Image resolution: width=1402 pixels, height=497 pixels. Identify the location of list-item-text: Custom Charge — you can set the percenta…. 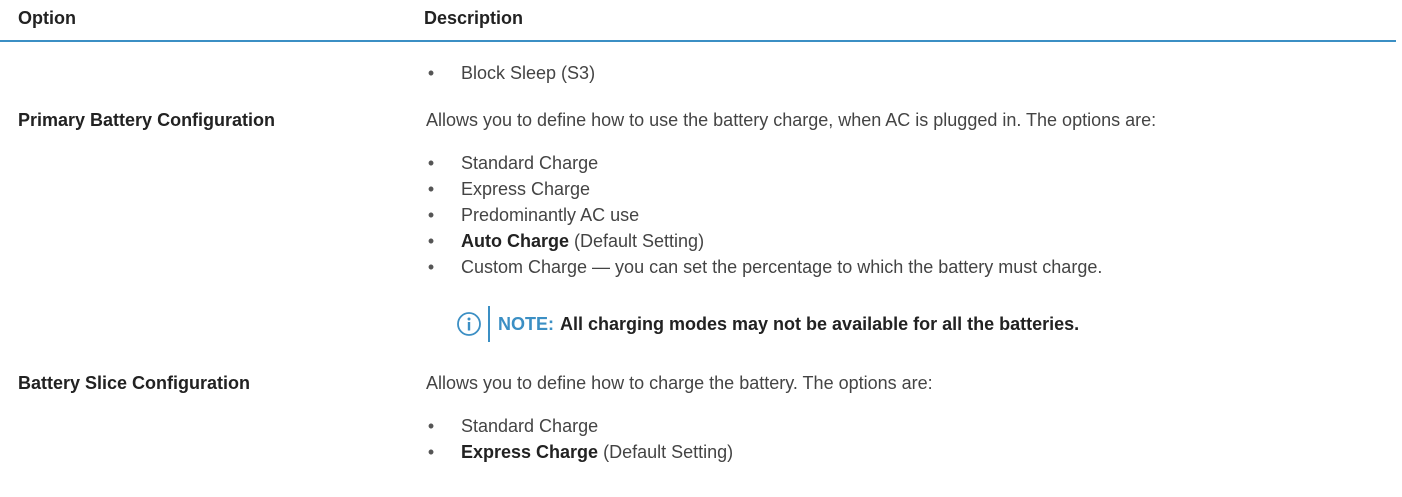
(782, 267).